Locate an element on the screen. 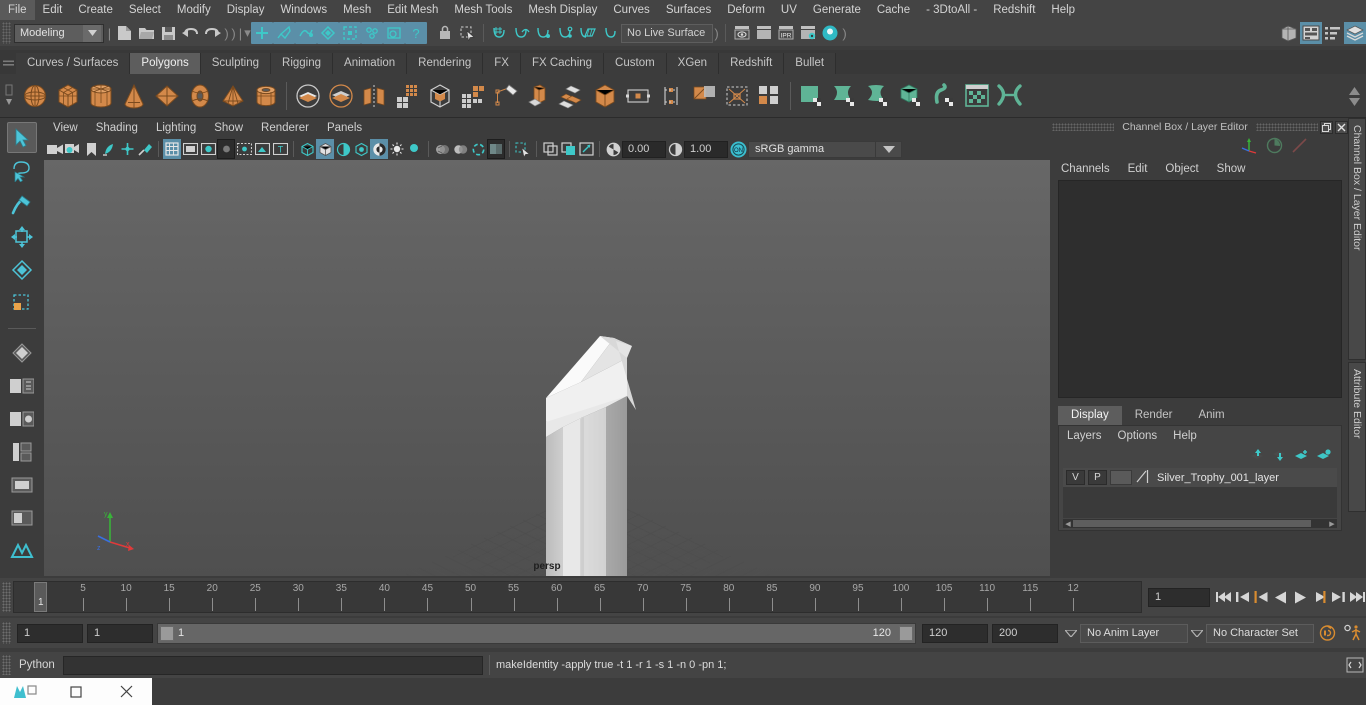 The height and width of the screenshot is (705, 1366). resolution-gate-icon is located at coordinates (208, 149).